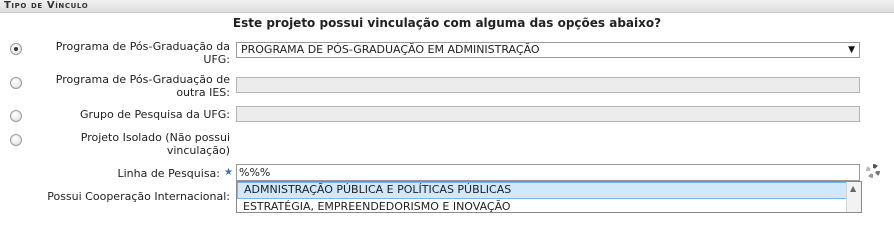  Describe the element at coordinates (228, 172) in the screenshot. I see `required-star-icon: ★` at that location.